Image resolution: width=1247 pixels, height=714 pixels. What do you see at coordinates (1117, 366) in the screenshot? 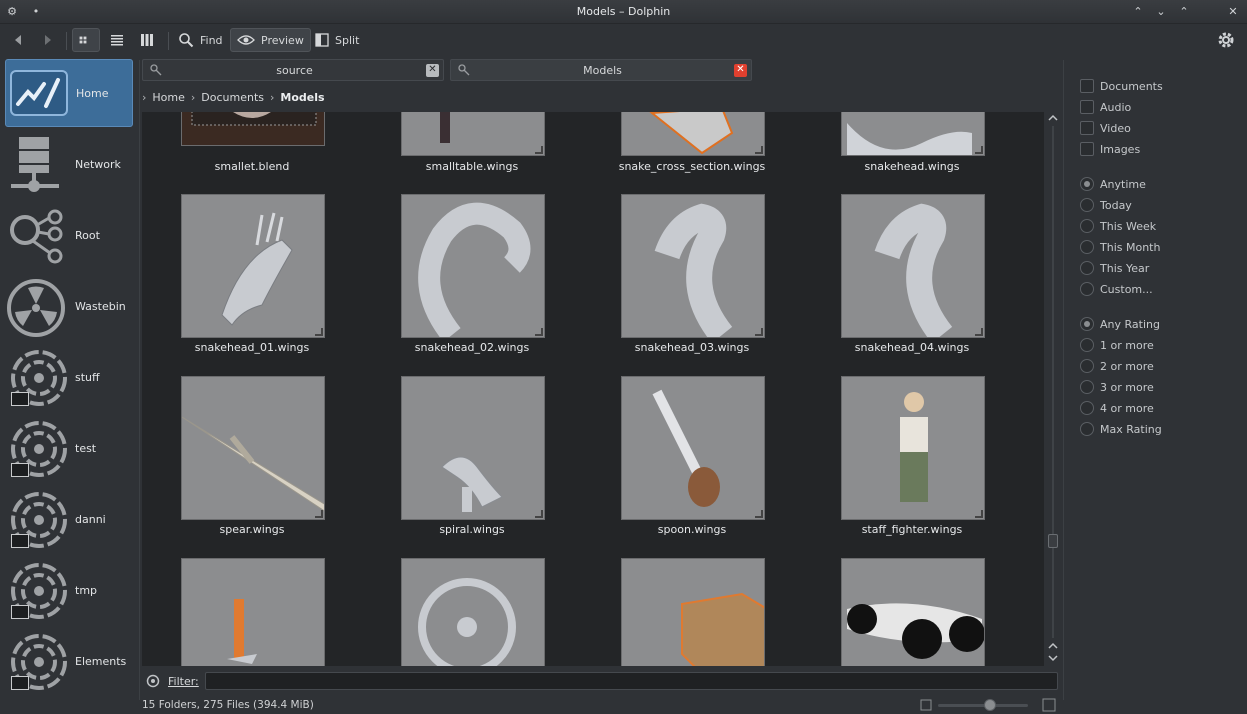
I see `rating-2: 2 or more` at bounding box center [1117, 366].